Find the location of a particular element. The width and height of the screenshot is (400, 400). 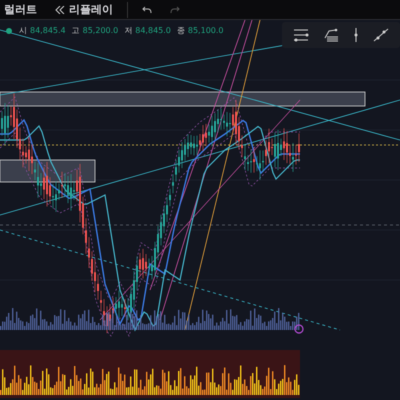

ohlc-value: 85,200.0 is located at coordinates (100, 30).